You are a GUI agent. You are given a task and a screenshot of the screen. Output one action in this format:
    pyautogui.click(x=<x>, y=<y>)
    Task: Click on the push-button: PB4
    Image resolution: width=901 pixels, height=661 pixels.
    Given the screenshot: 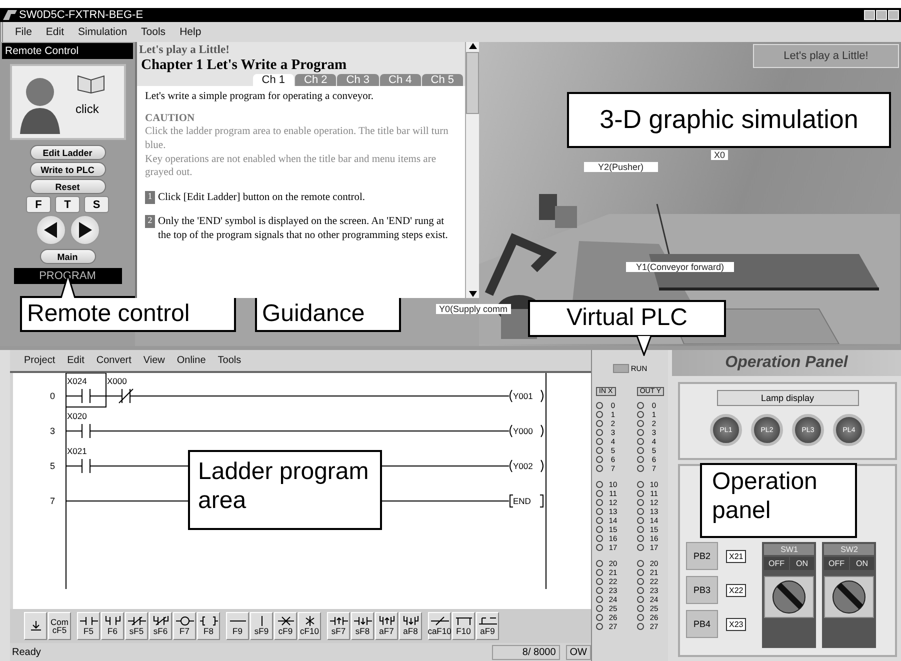 What is the action you would take?
    pyautogui.click(x=702, y=624)
    